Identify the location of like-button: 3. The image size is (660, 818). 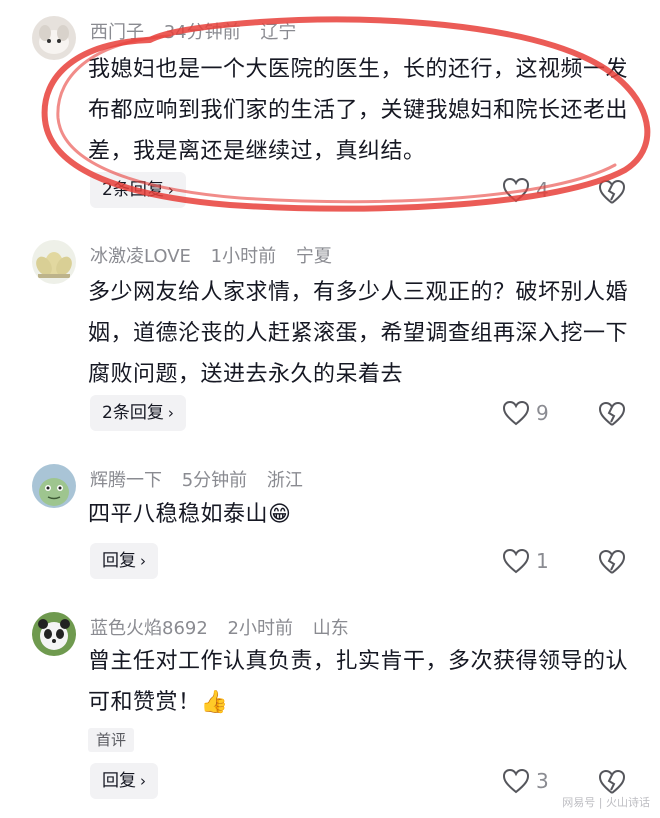
(525, 781).